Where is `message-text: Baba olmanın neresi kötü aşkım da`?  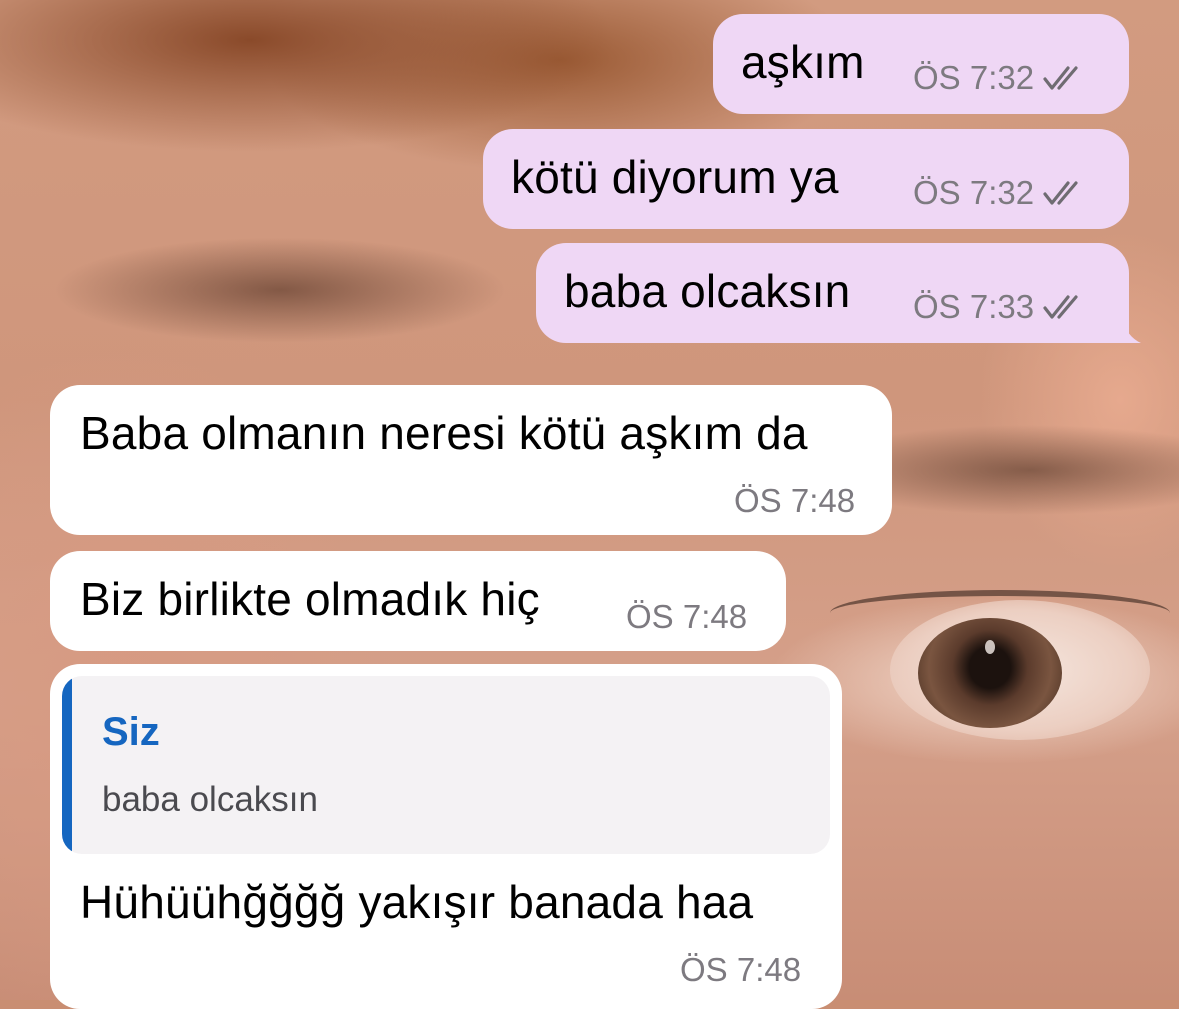 message-text: Baba olmanın neresi kötü aşkım da is located at coordinates (444, 433).